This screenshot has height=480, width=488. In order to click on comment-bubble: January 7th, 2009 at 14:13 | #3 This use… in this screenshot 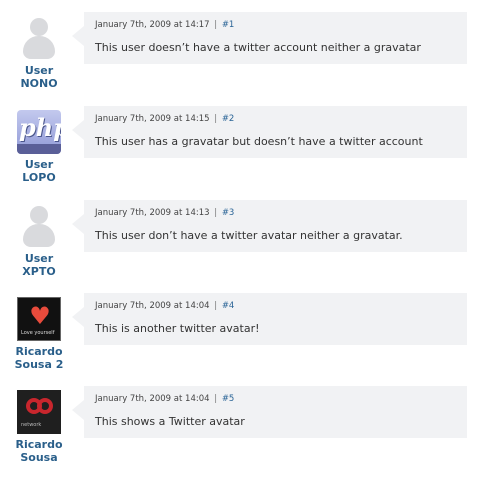, I will do `click(269, 226)`.